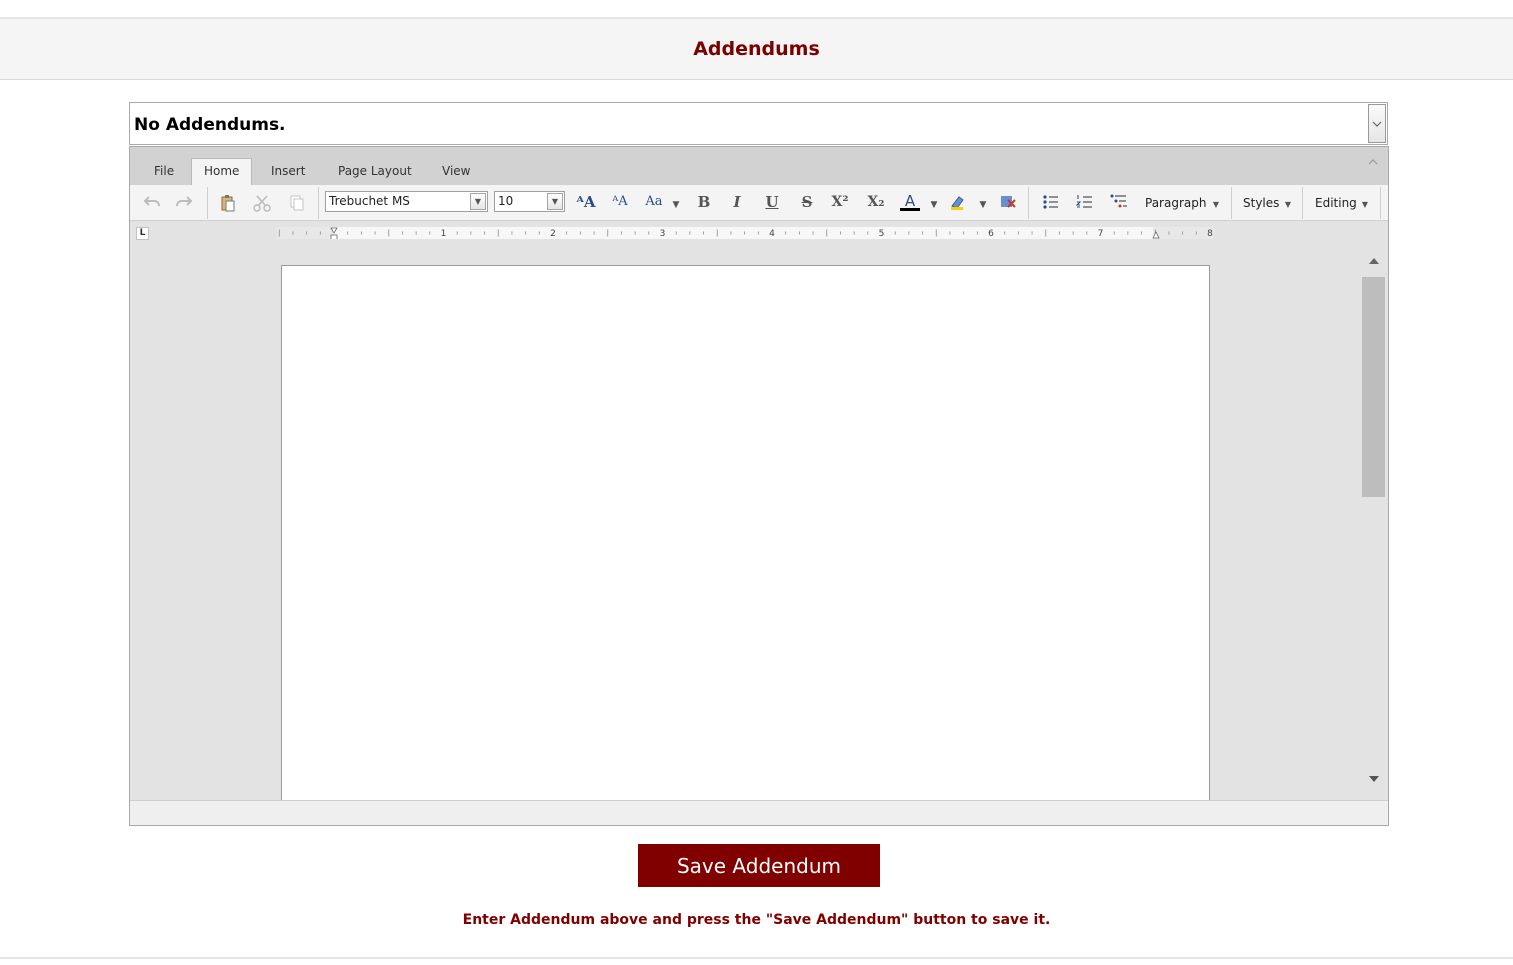  Describe the element at coordinates (1373, 387) in the screenshot. I see `scrollbar-thumb` at that location.